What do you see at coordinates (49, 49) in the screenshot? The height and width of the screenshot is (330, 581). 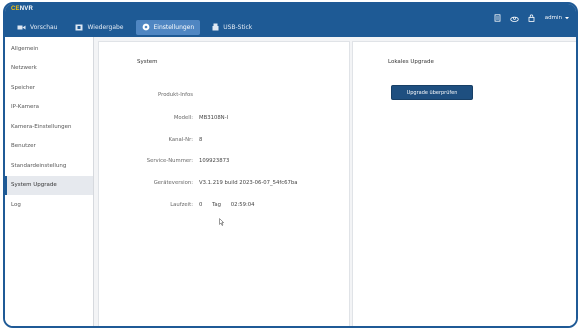 I see `sidebar-item-allgemein: Allgemein` at bounding box center [49, 49].